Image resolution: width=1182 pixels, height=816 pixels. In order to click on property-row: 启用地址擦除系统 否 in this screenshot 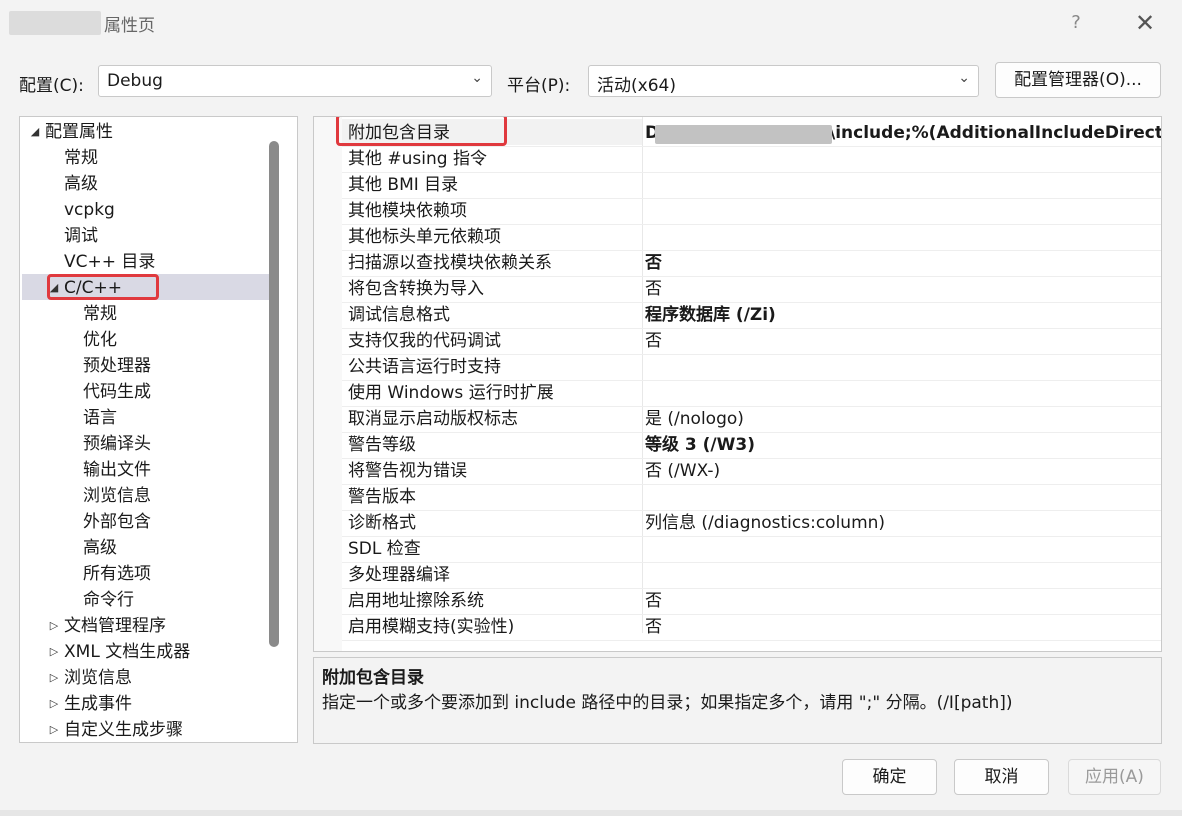, I will do `click(737, 601)`.